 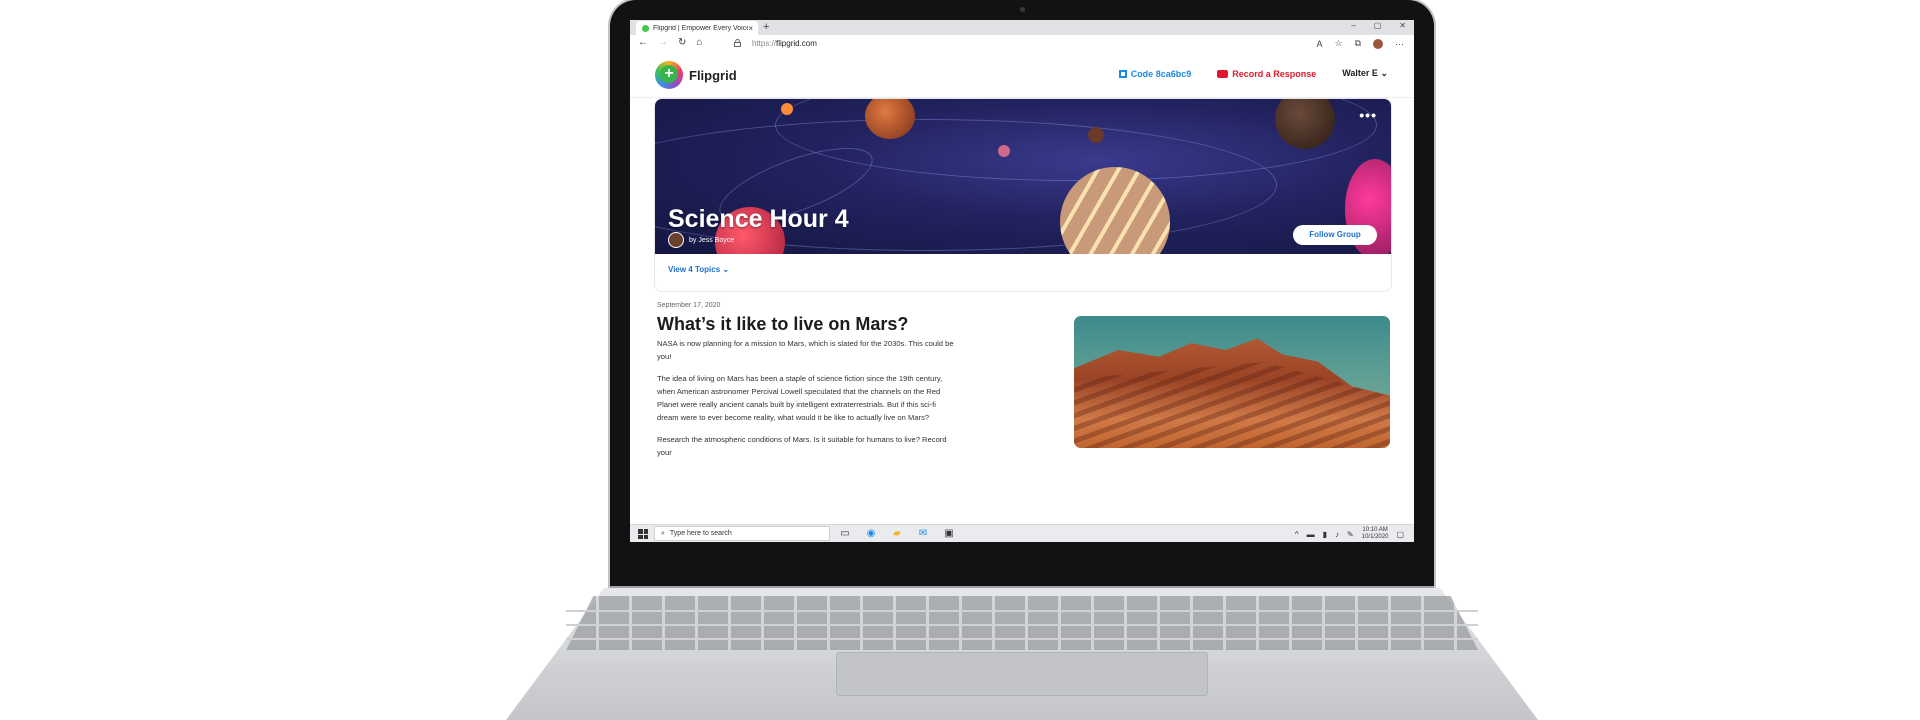 I want to click on window-controls: – ▢ ✕, so click(x=1378, y=25).